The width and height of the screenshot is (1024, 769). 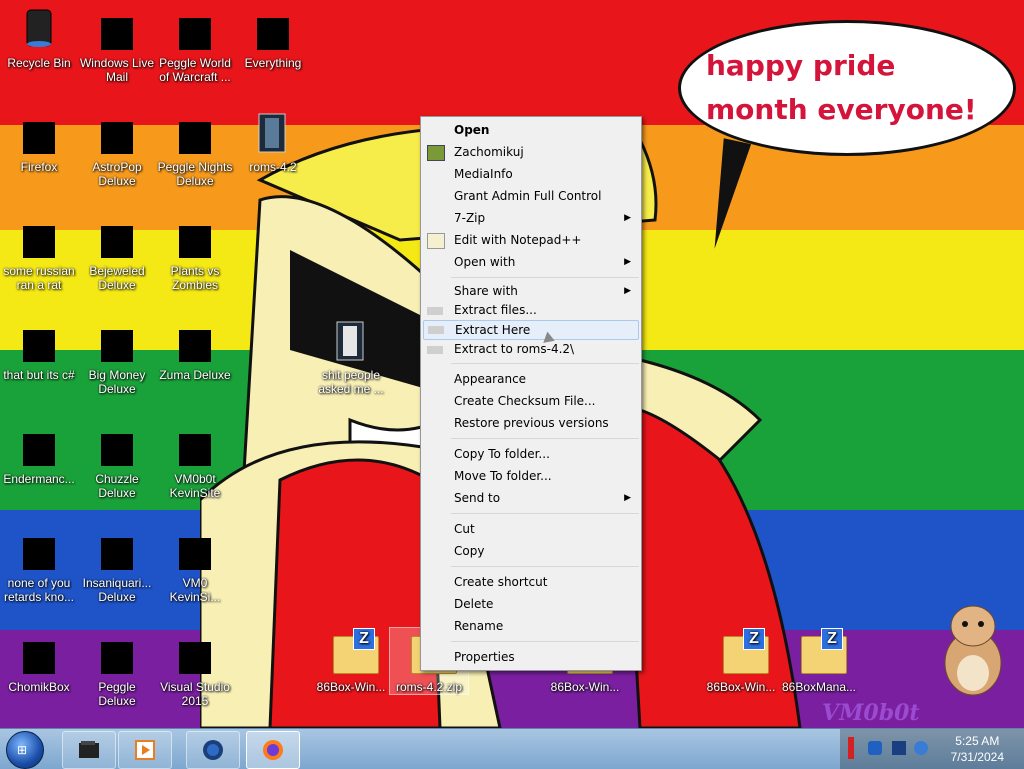 I want to click on desktop-icon-label: Everything, so click(x=273, y=63).